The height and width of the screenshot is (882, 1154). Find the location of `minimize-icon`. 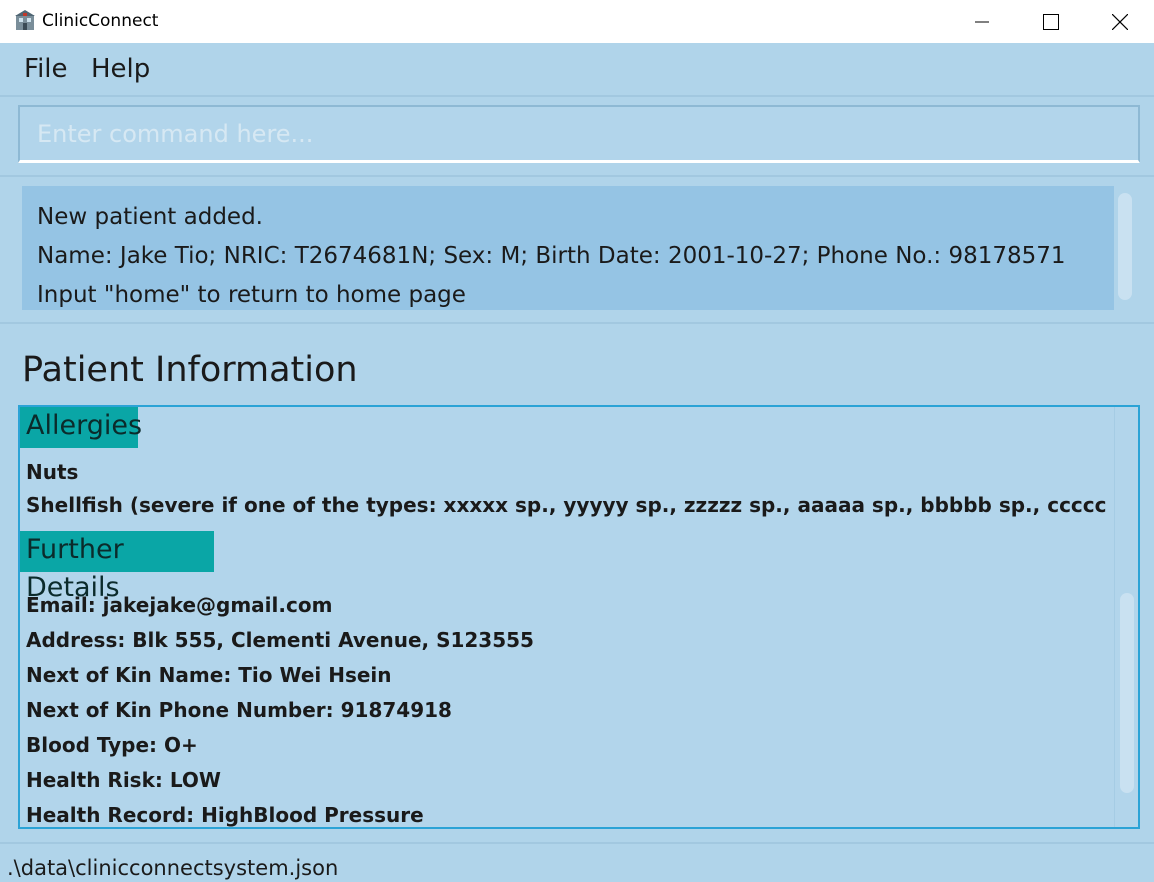

minimize-icon is located at coordinates (982, 21).